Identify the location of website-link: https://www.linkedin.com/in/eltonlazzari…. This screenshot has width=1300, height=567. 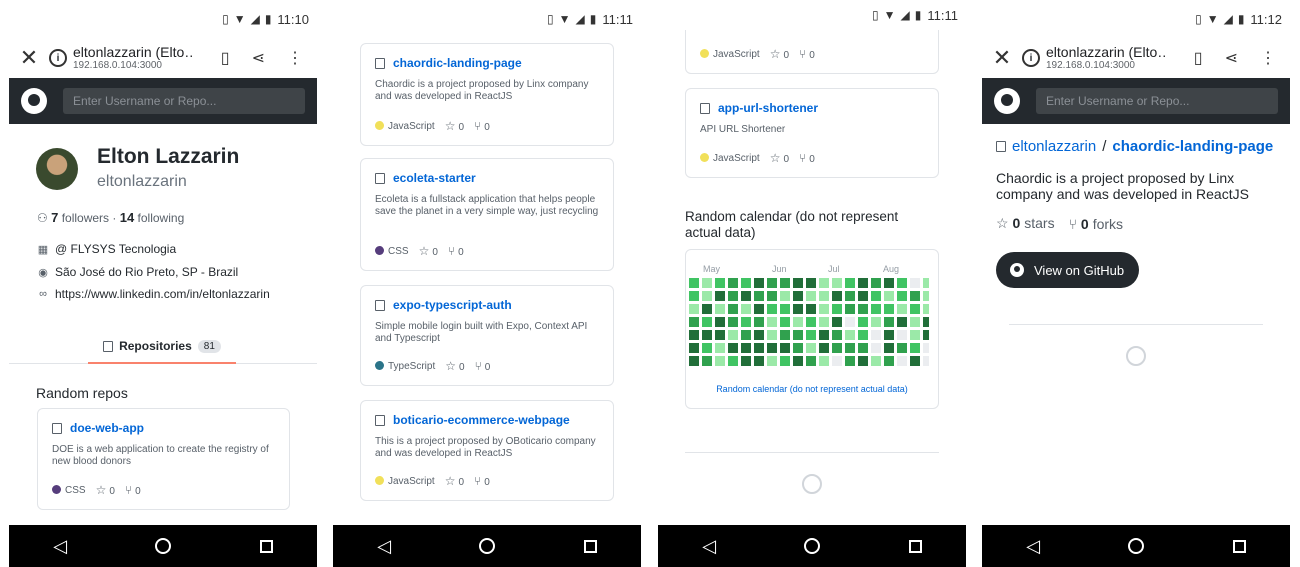
(162, 294).